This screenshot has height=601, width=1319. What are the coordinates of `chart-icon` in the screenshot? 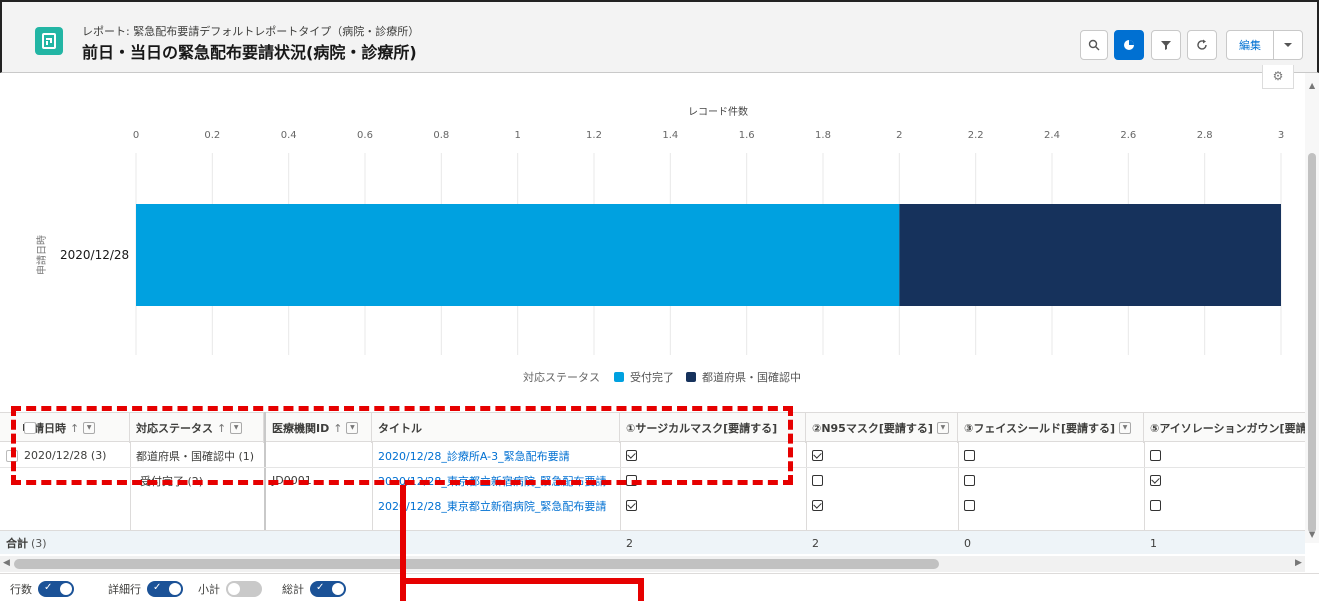 It's located at (1129, 45).